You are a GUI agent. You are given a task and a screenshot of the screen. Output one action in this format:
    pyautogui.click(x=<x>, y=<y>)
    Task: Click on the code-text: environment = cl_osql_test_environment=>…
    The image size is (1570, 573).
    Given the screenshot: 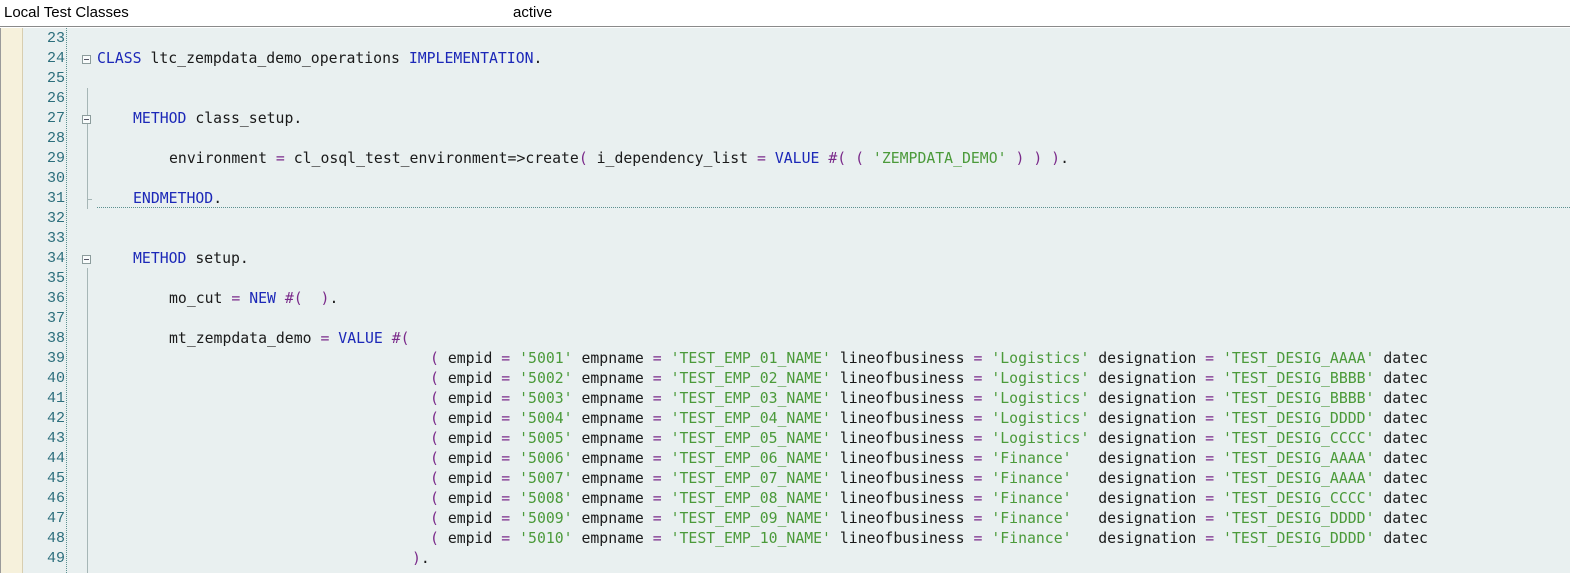 What is the action you would take?
    pyautogui.click(x=619, y=159)
    